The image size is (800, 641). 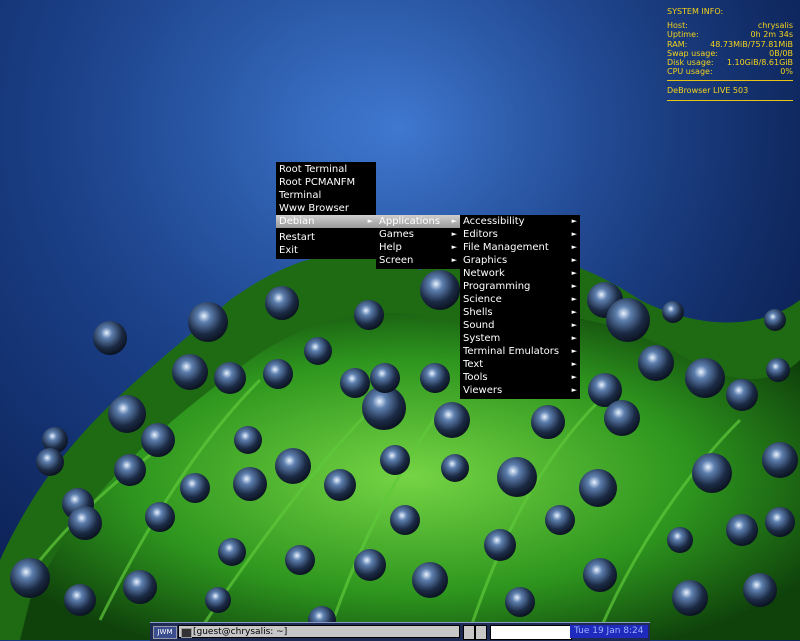 I want to click on system-tray, so click(x=531, y=632).